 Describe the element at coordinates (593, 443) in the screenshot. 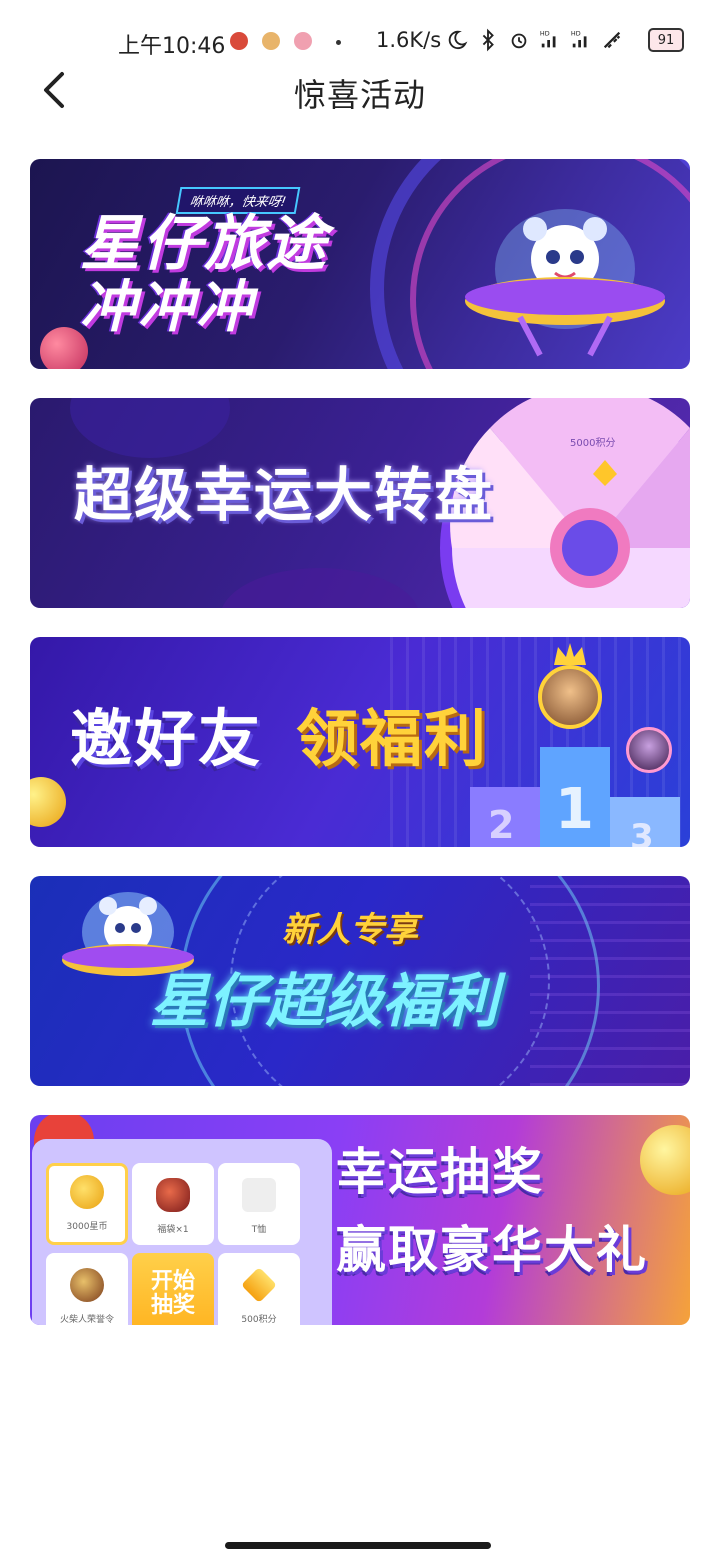

I see `wheel-prize-label: 5000积分` at that location.